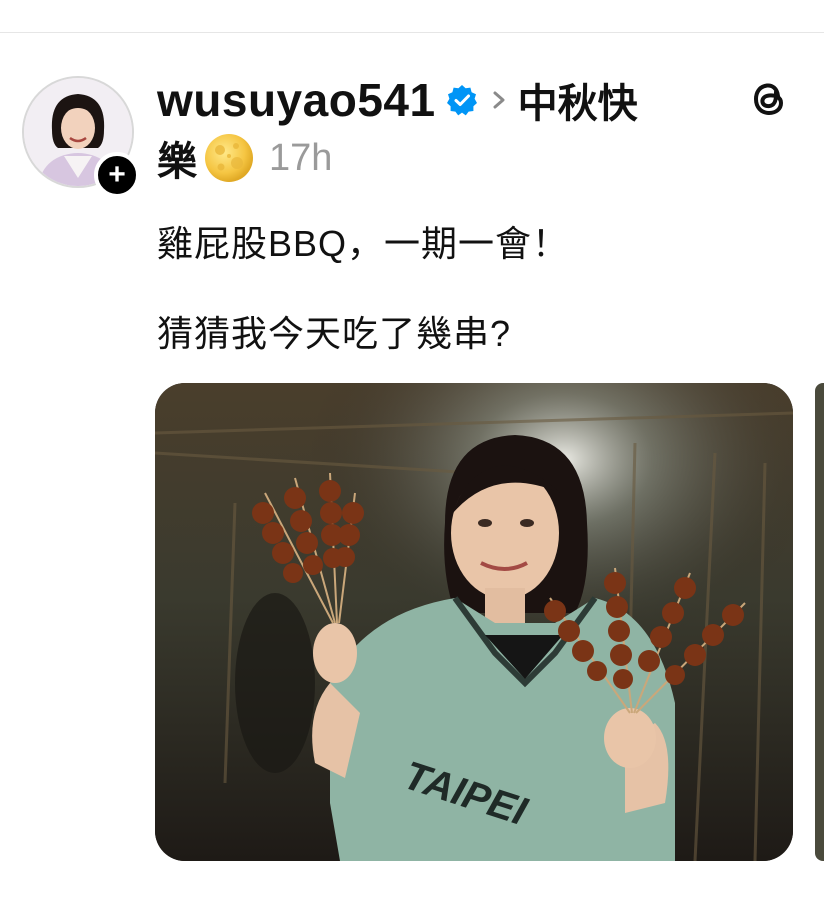  I want to click on username-link: wusuyao541, so click(296, 100).